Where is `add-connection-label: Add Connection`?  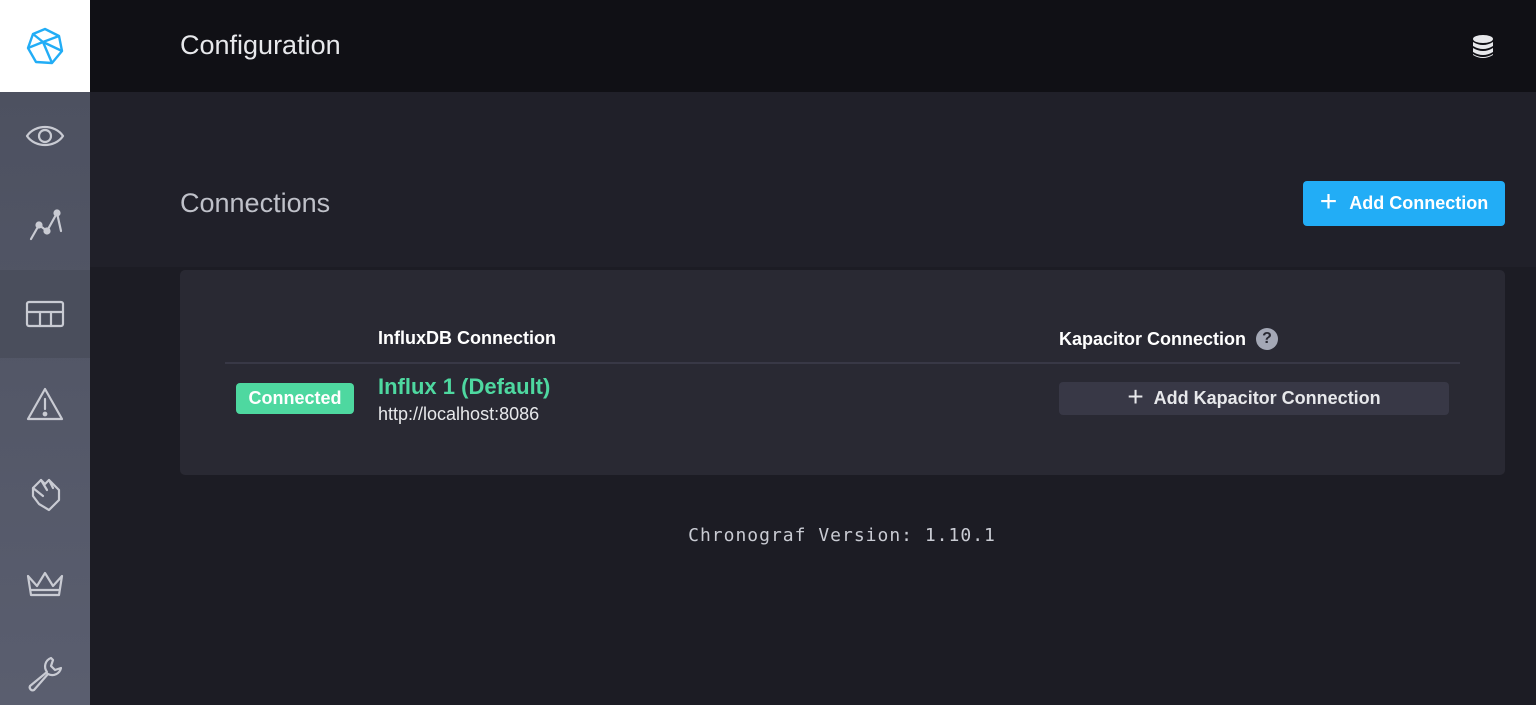
add-connection-label: Add Connection is located at coordinates (1419, 203).